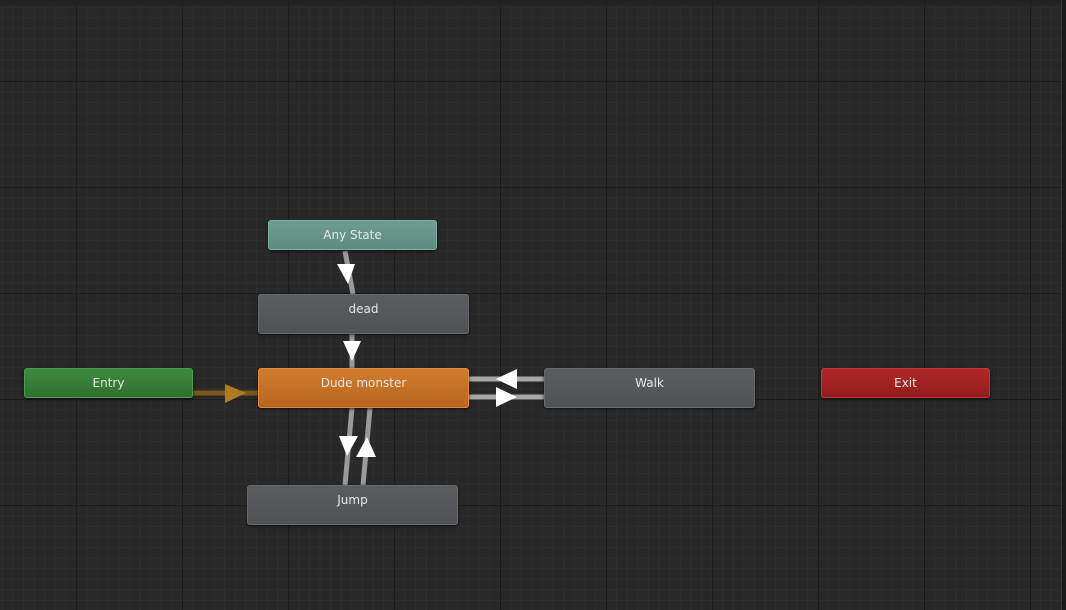  I want to click on state-node-dead: dead, so click(363, 314).